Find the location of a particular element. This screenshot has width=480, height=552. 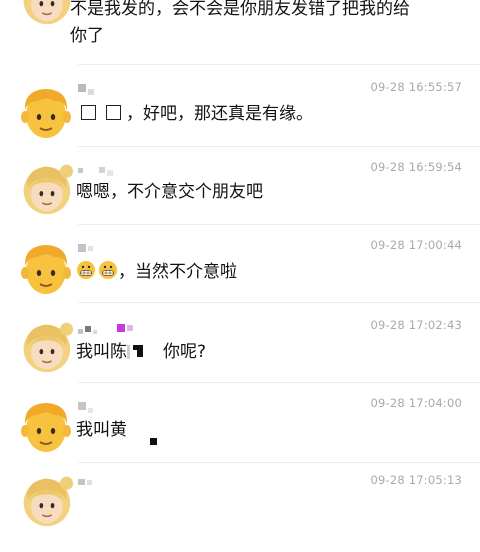

message-text-content: 我叫陈 is located at coordinates (101, 352).